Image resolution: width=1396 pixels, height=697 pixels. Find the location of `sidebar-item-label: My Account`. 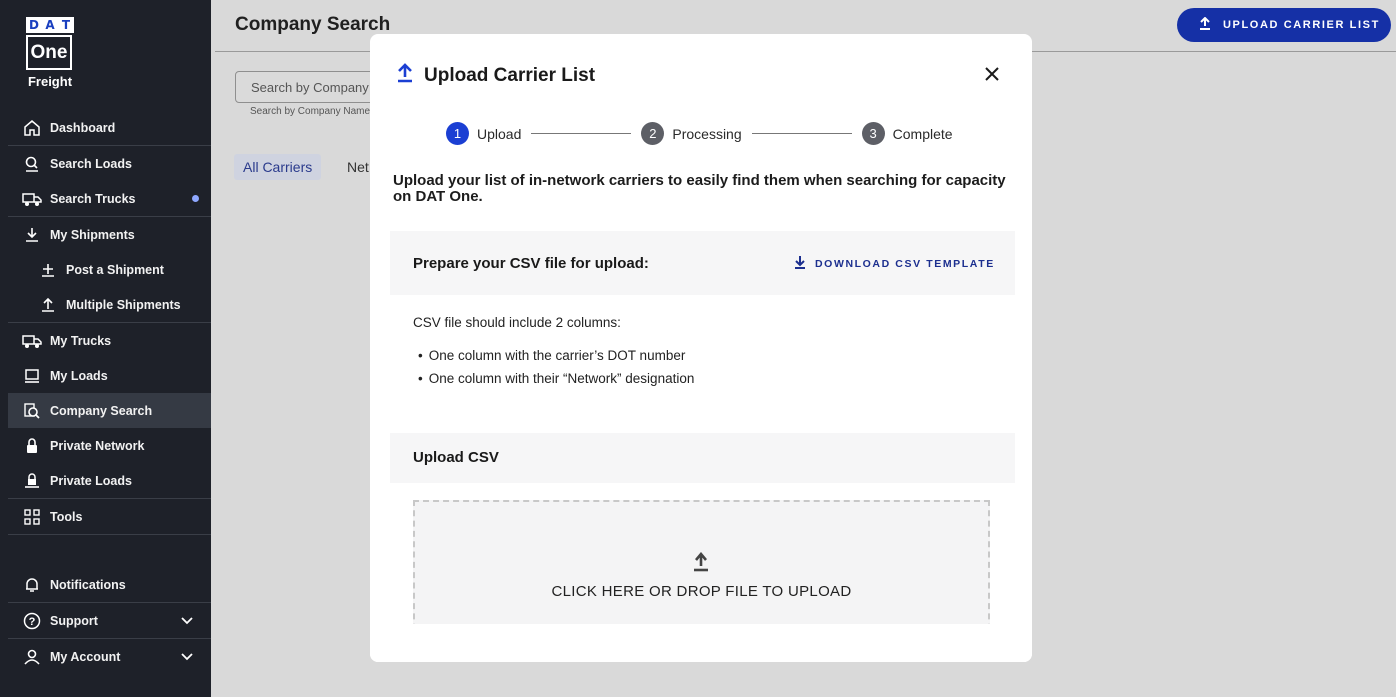

sidebar-item-label: My Account is located at coordinates (85, 656).